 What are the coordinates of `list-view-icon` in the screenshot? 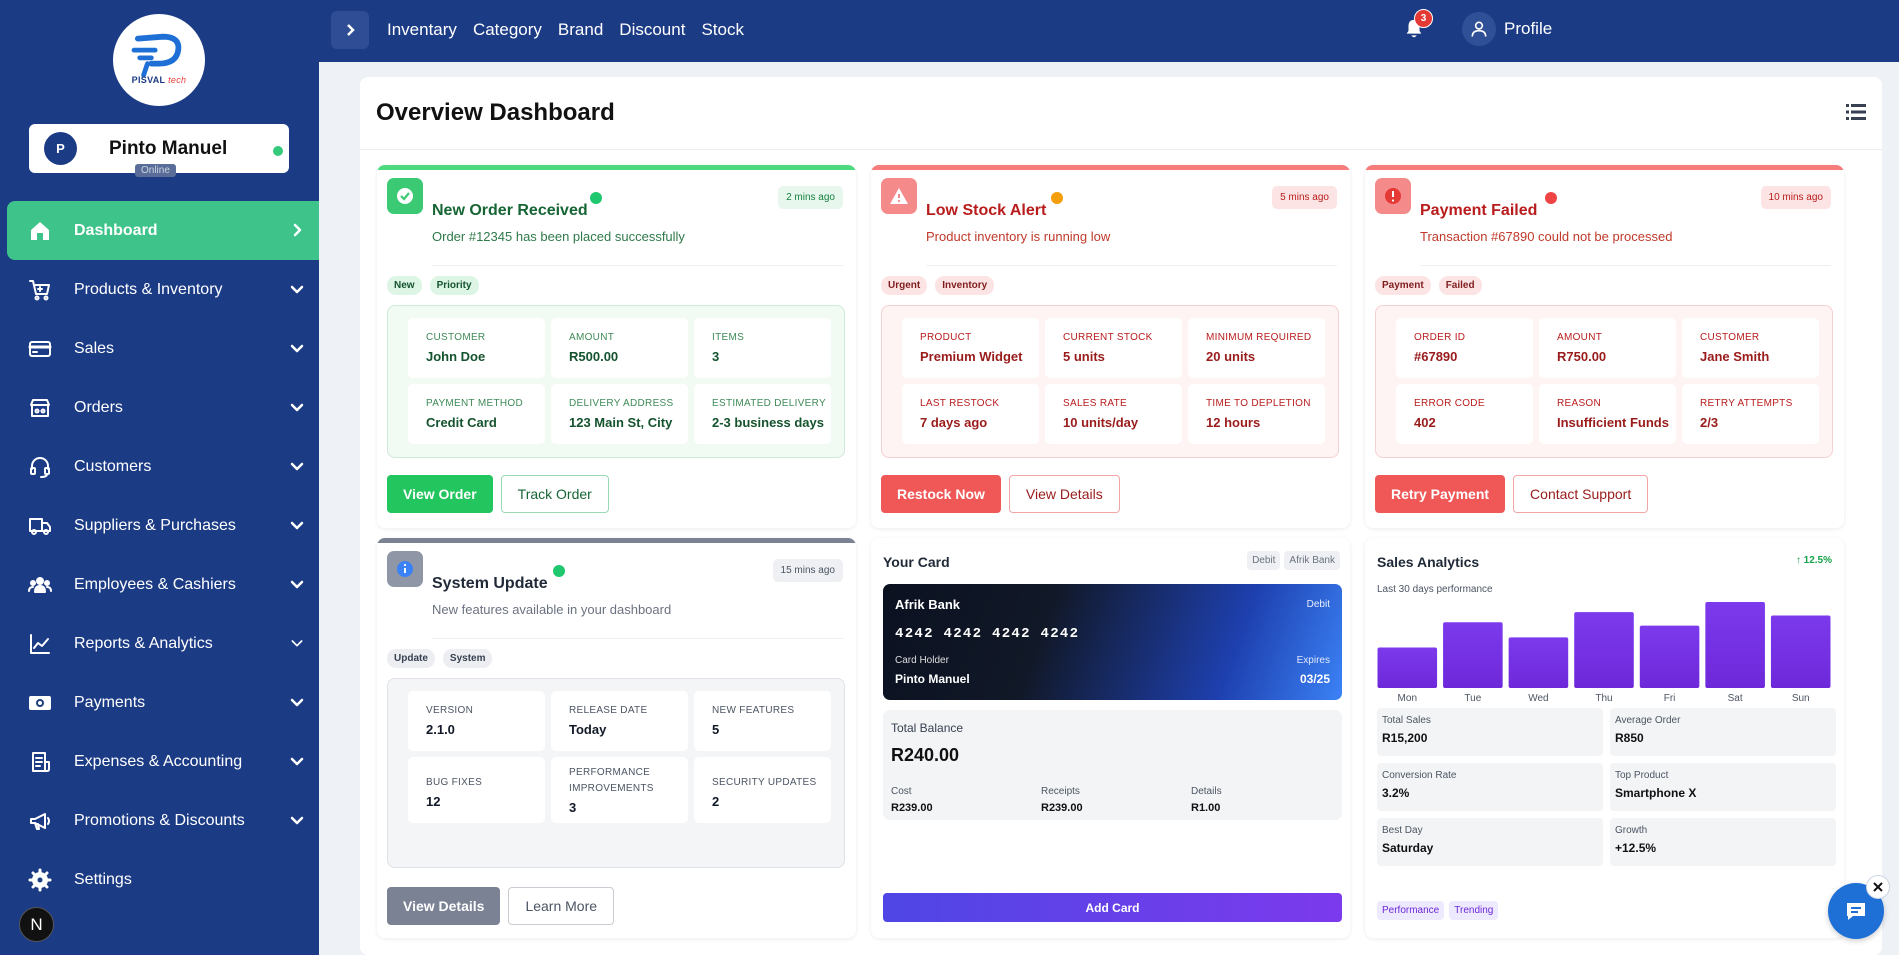 It's located at (1856, 112).